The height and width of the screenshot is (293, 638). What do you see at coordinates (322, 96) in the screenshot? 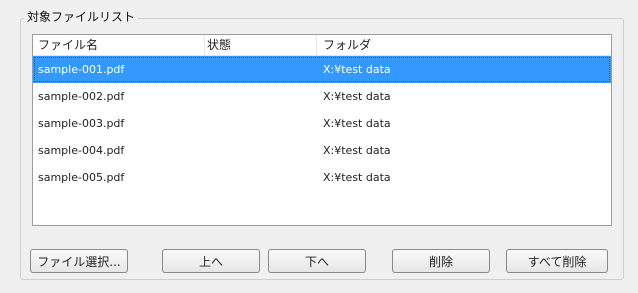
I see `table-row: sample-002.pdf X:¥test data` at bounding box center [322, 96].